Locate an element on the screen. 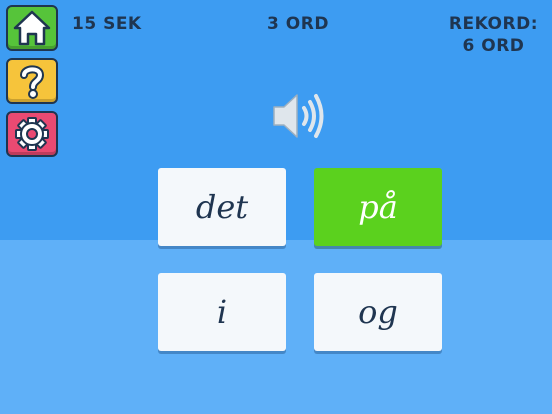 Image resolution: width=552 pixels, height=414 pixels. record-display: REKORD: 6 ORD is located at coordinates (493, 35).